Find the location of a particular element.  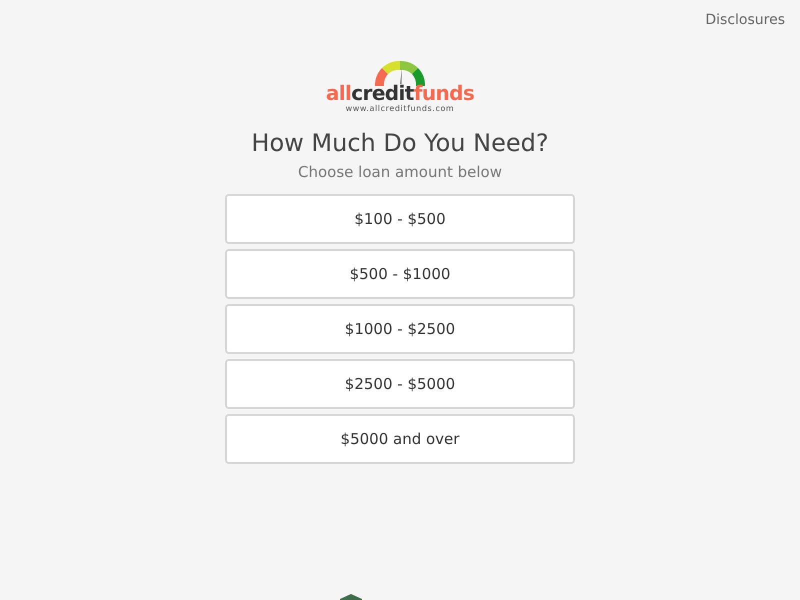

logo-text: funds is located at coordinates (444, 93).